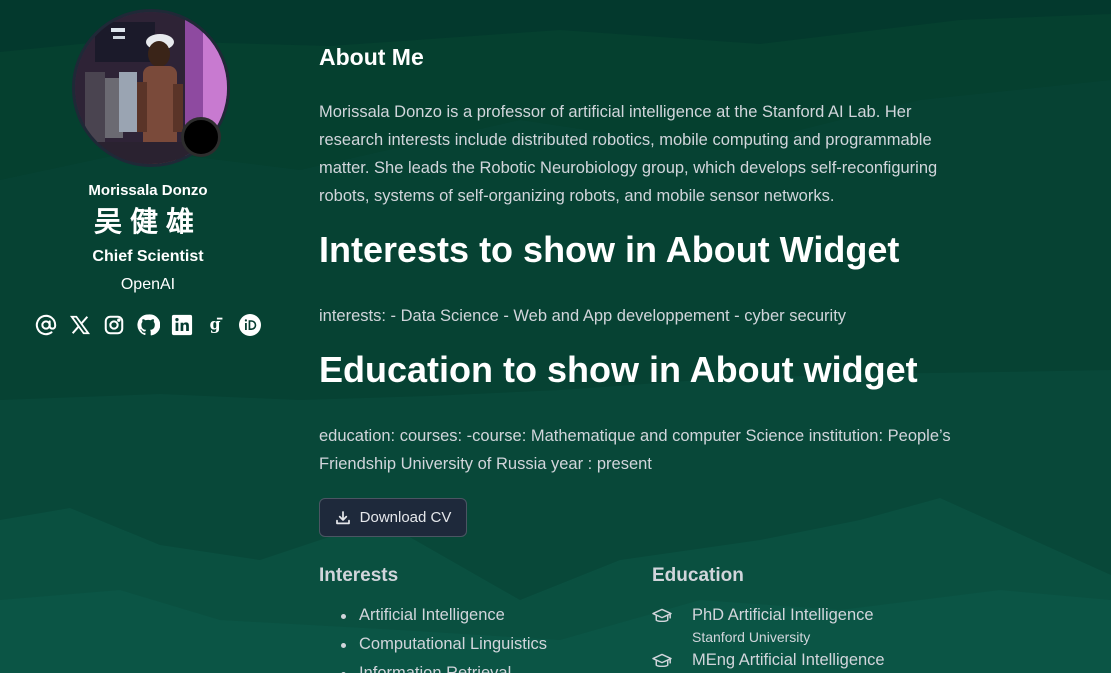  I want to click on avatar-container, so click(151, 88).